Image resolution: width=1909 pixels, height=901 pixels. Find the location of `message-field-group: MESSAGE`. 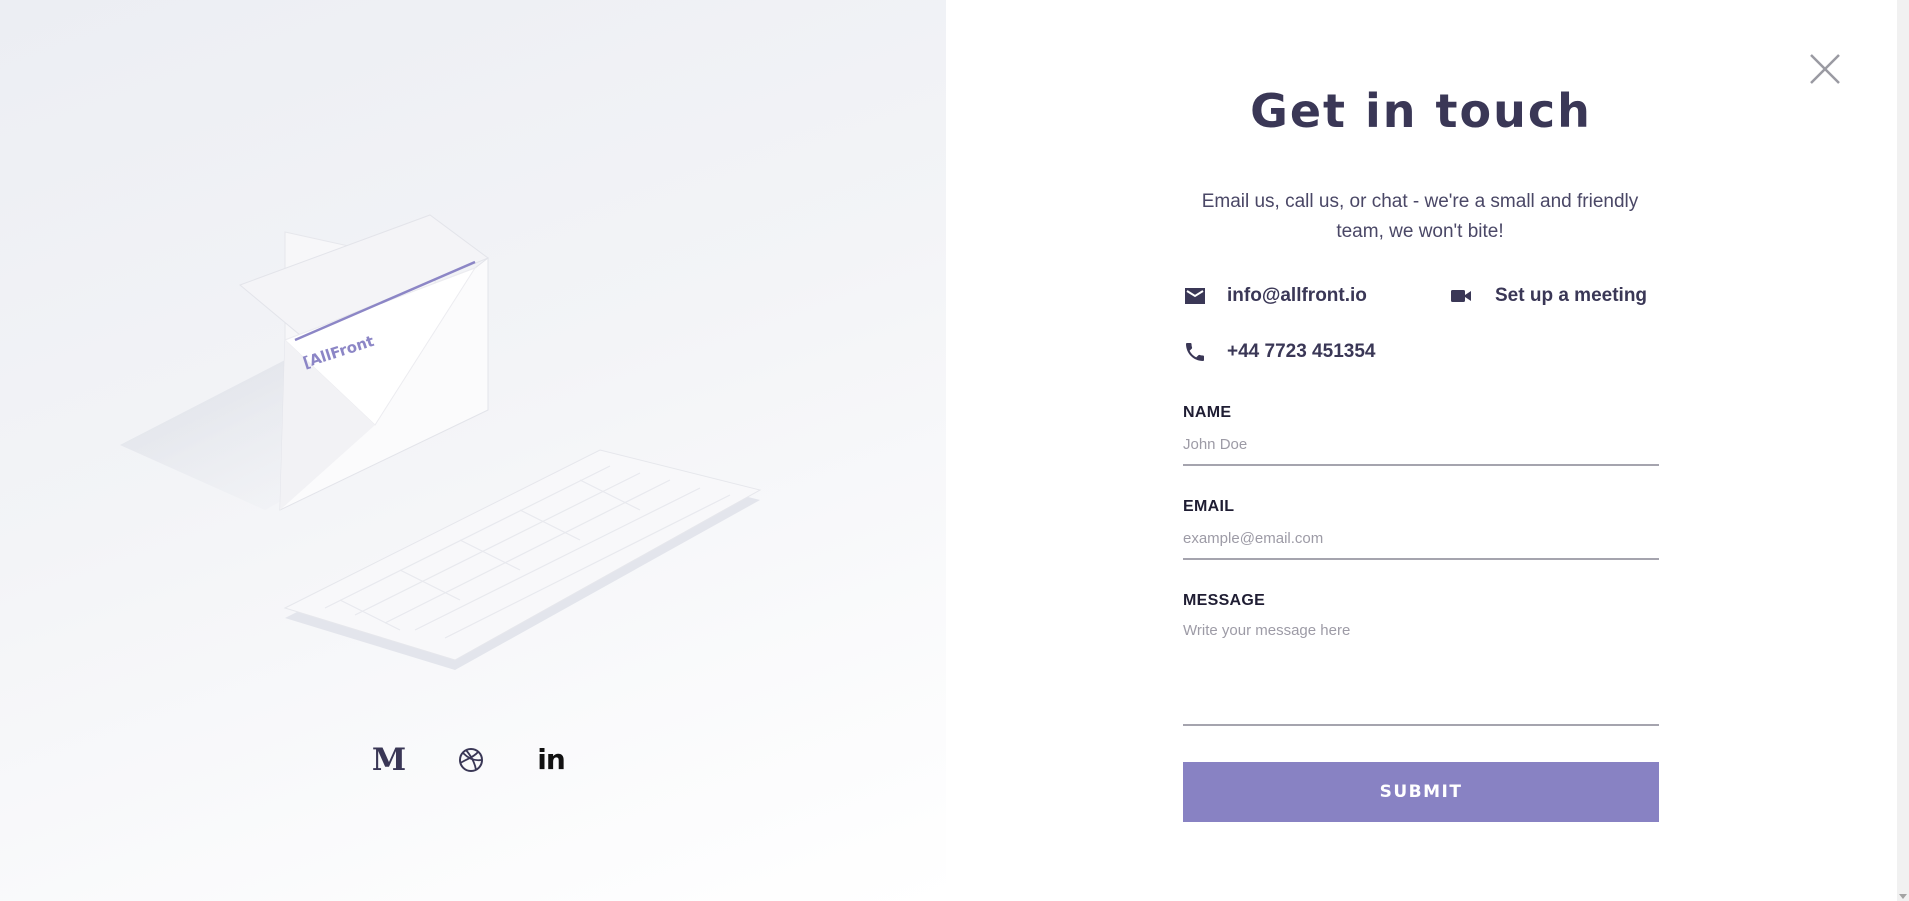

message-field-group: MESSAGE is located at coordinates (1421, 659).